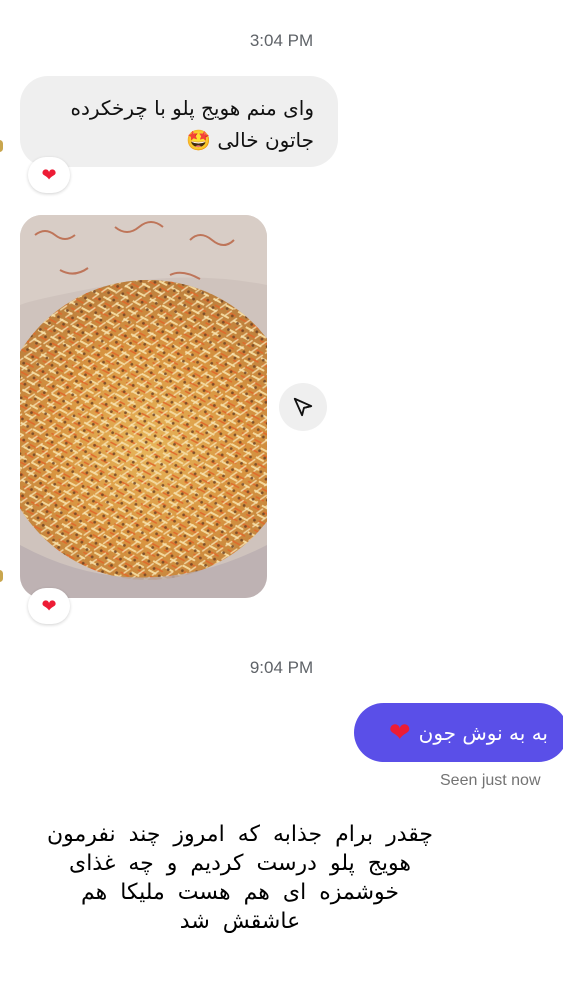  I want to click on incoming-message: وای منم هویج پلو با چرخکرده جاتون خالی 🤩, so click(179, 121).